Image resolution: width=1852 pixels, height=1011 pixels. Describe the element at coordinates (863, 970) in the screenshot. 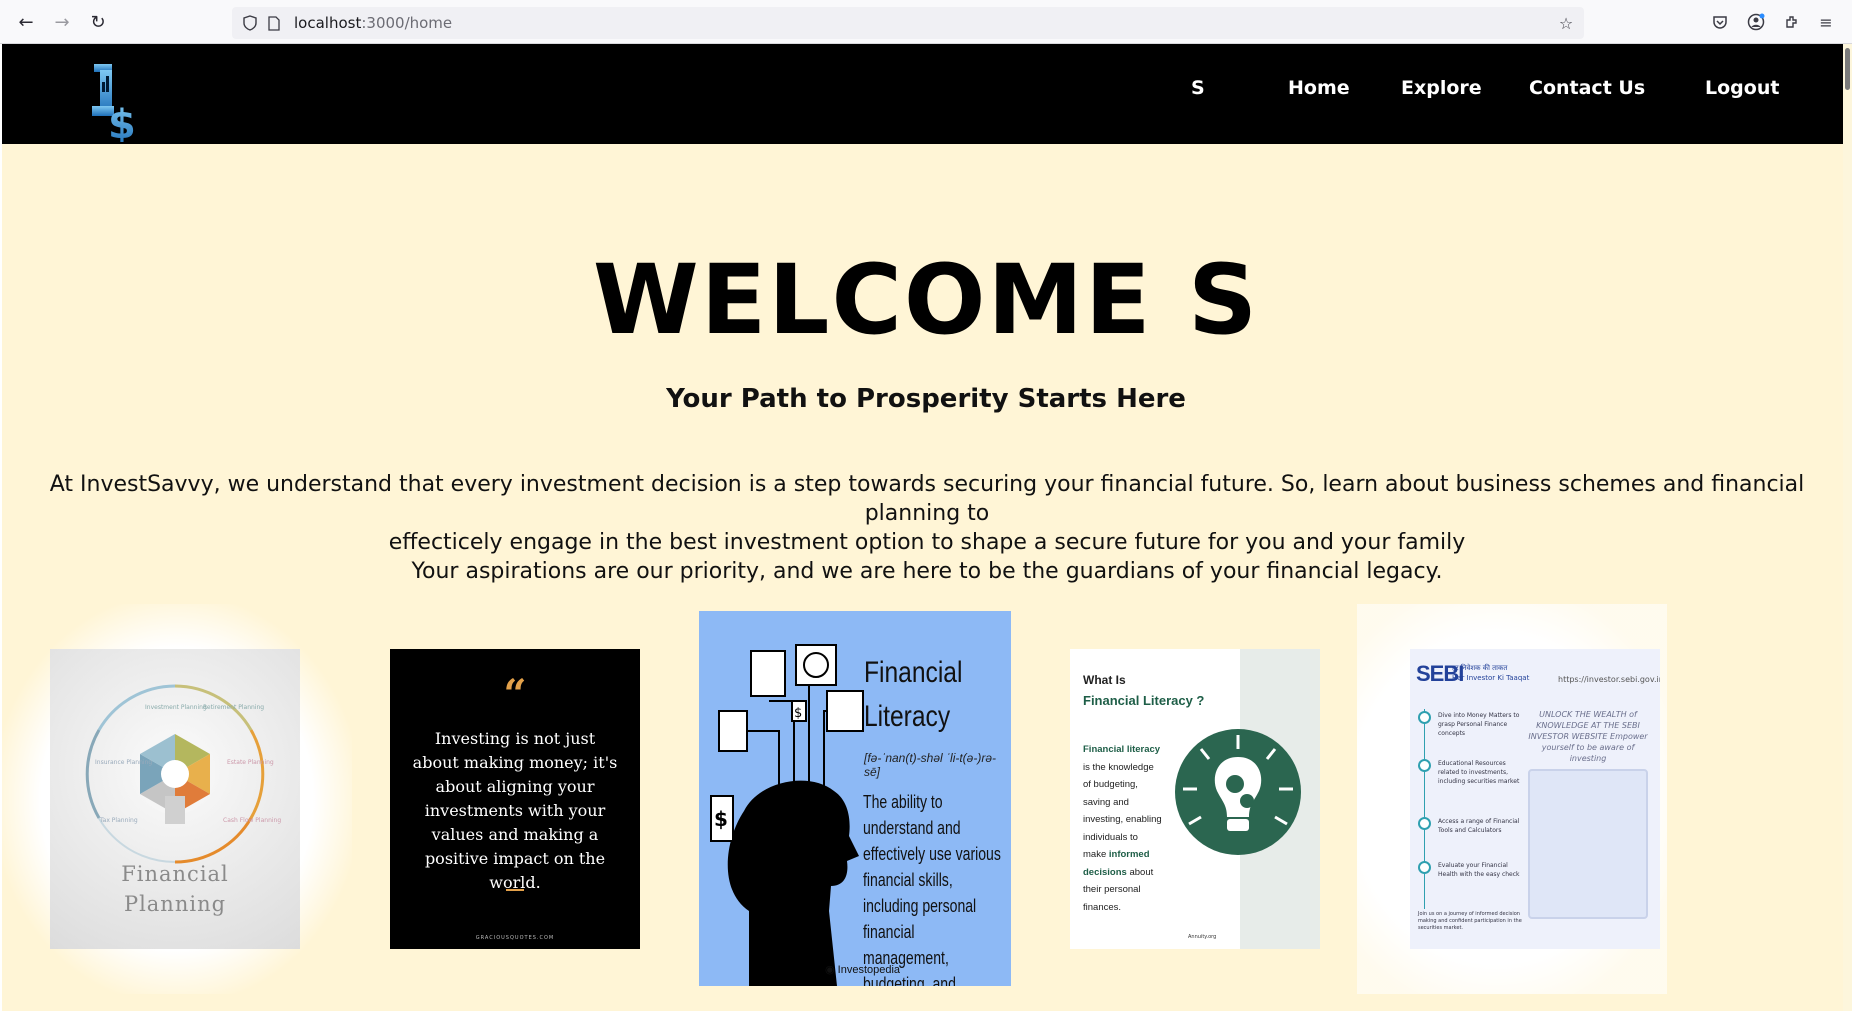

I see `investopedia-brand: ◉ Investopedia` at that location.